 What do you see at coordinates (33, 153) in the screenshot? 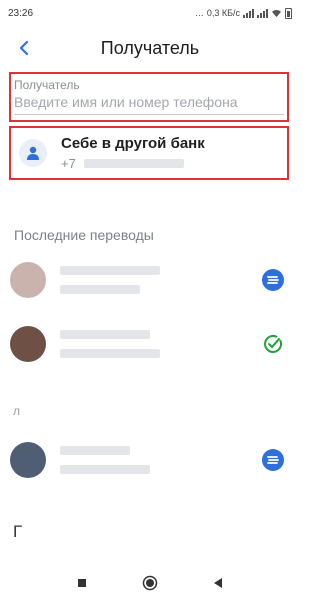
I see `person-icon` at bounding box center [33, 153].